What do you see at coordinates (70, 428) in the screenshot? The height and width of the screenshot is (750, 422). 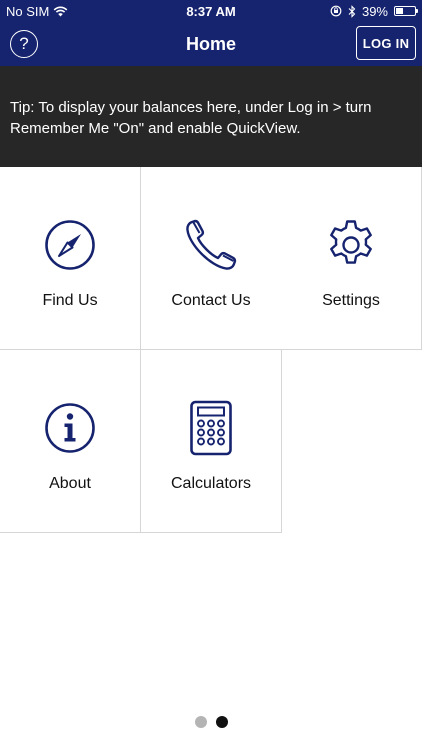 I see `info-icon` at bounding box center [70, 428].